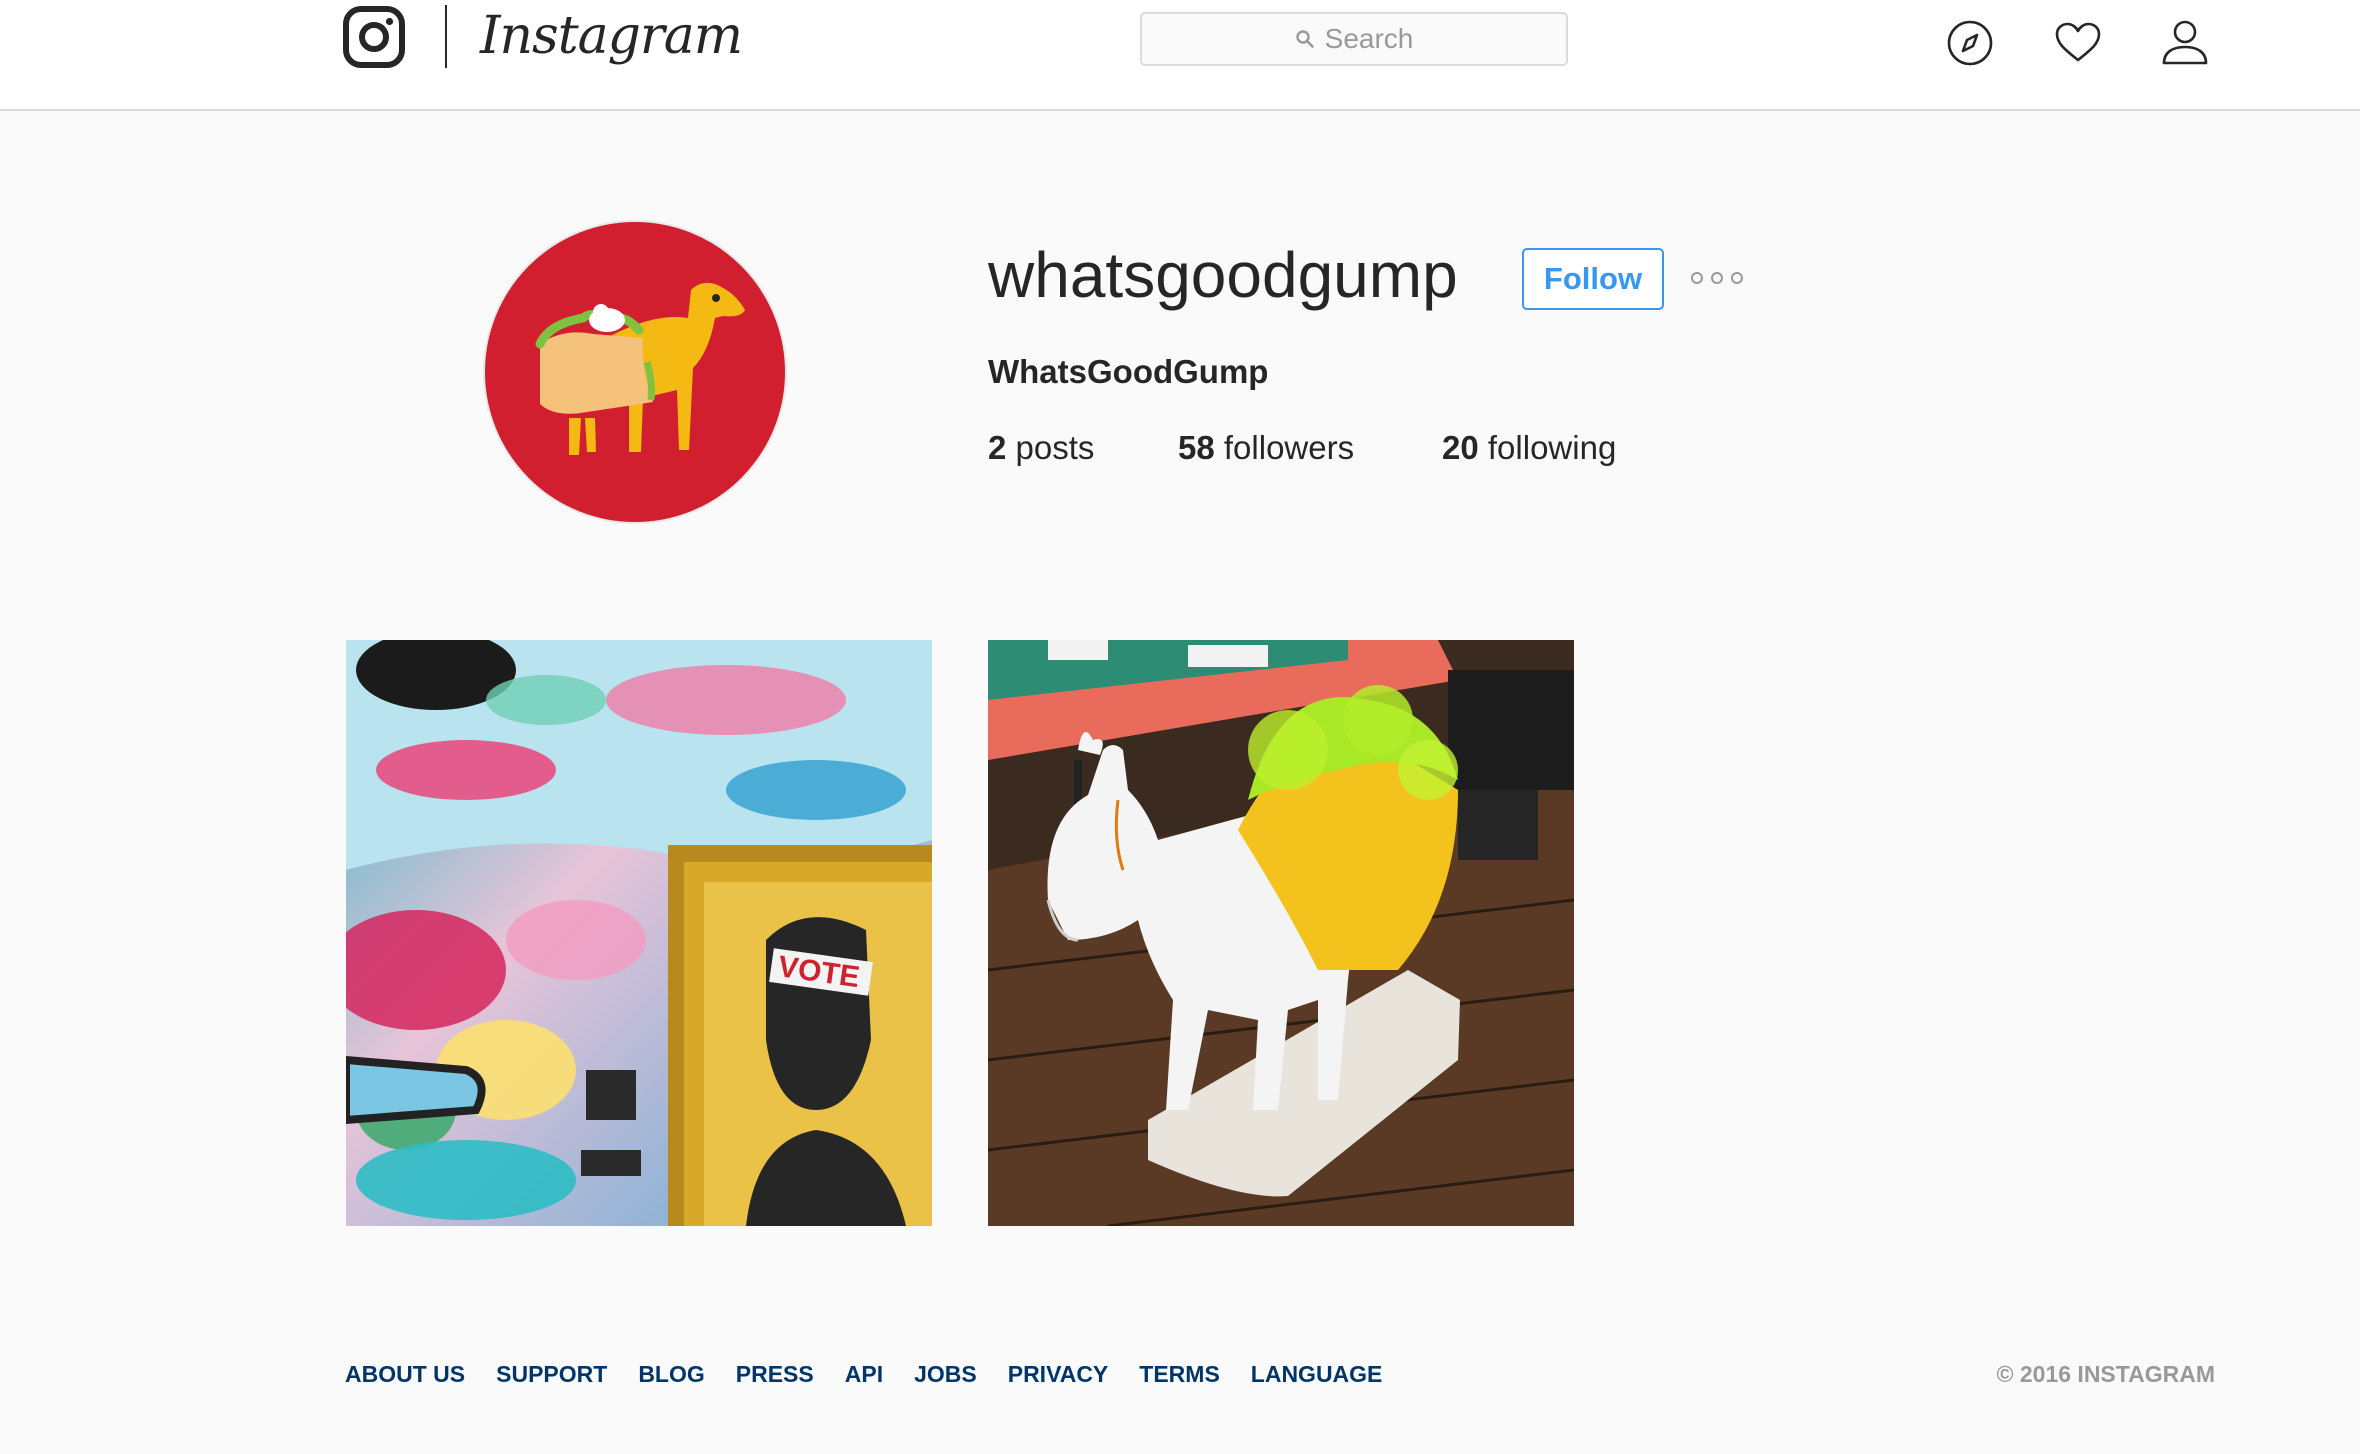 Image resolution: width=2360 pixels, height=1454 pixels. Describe the element at coordinates (1317, 1374) in the screenshot. I see `footer-link-language: LANGUAGE` at that location.